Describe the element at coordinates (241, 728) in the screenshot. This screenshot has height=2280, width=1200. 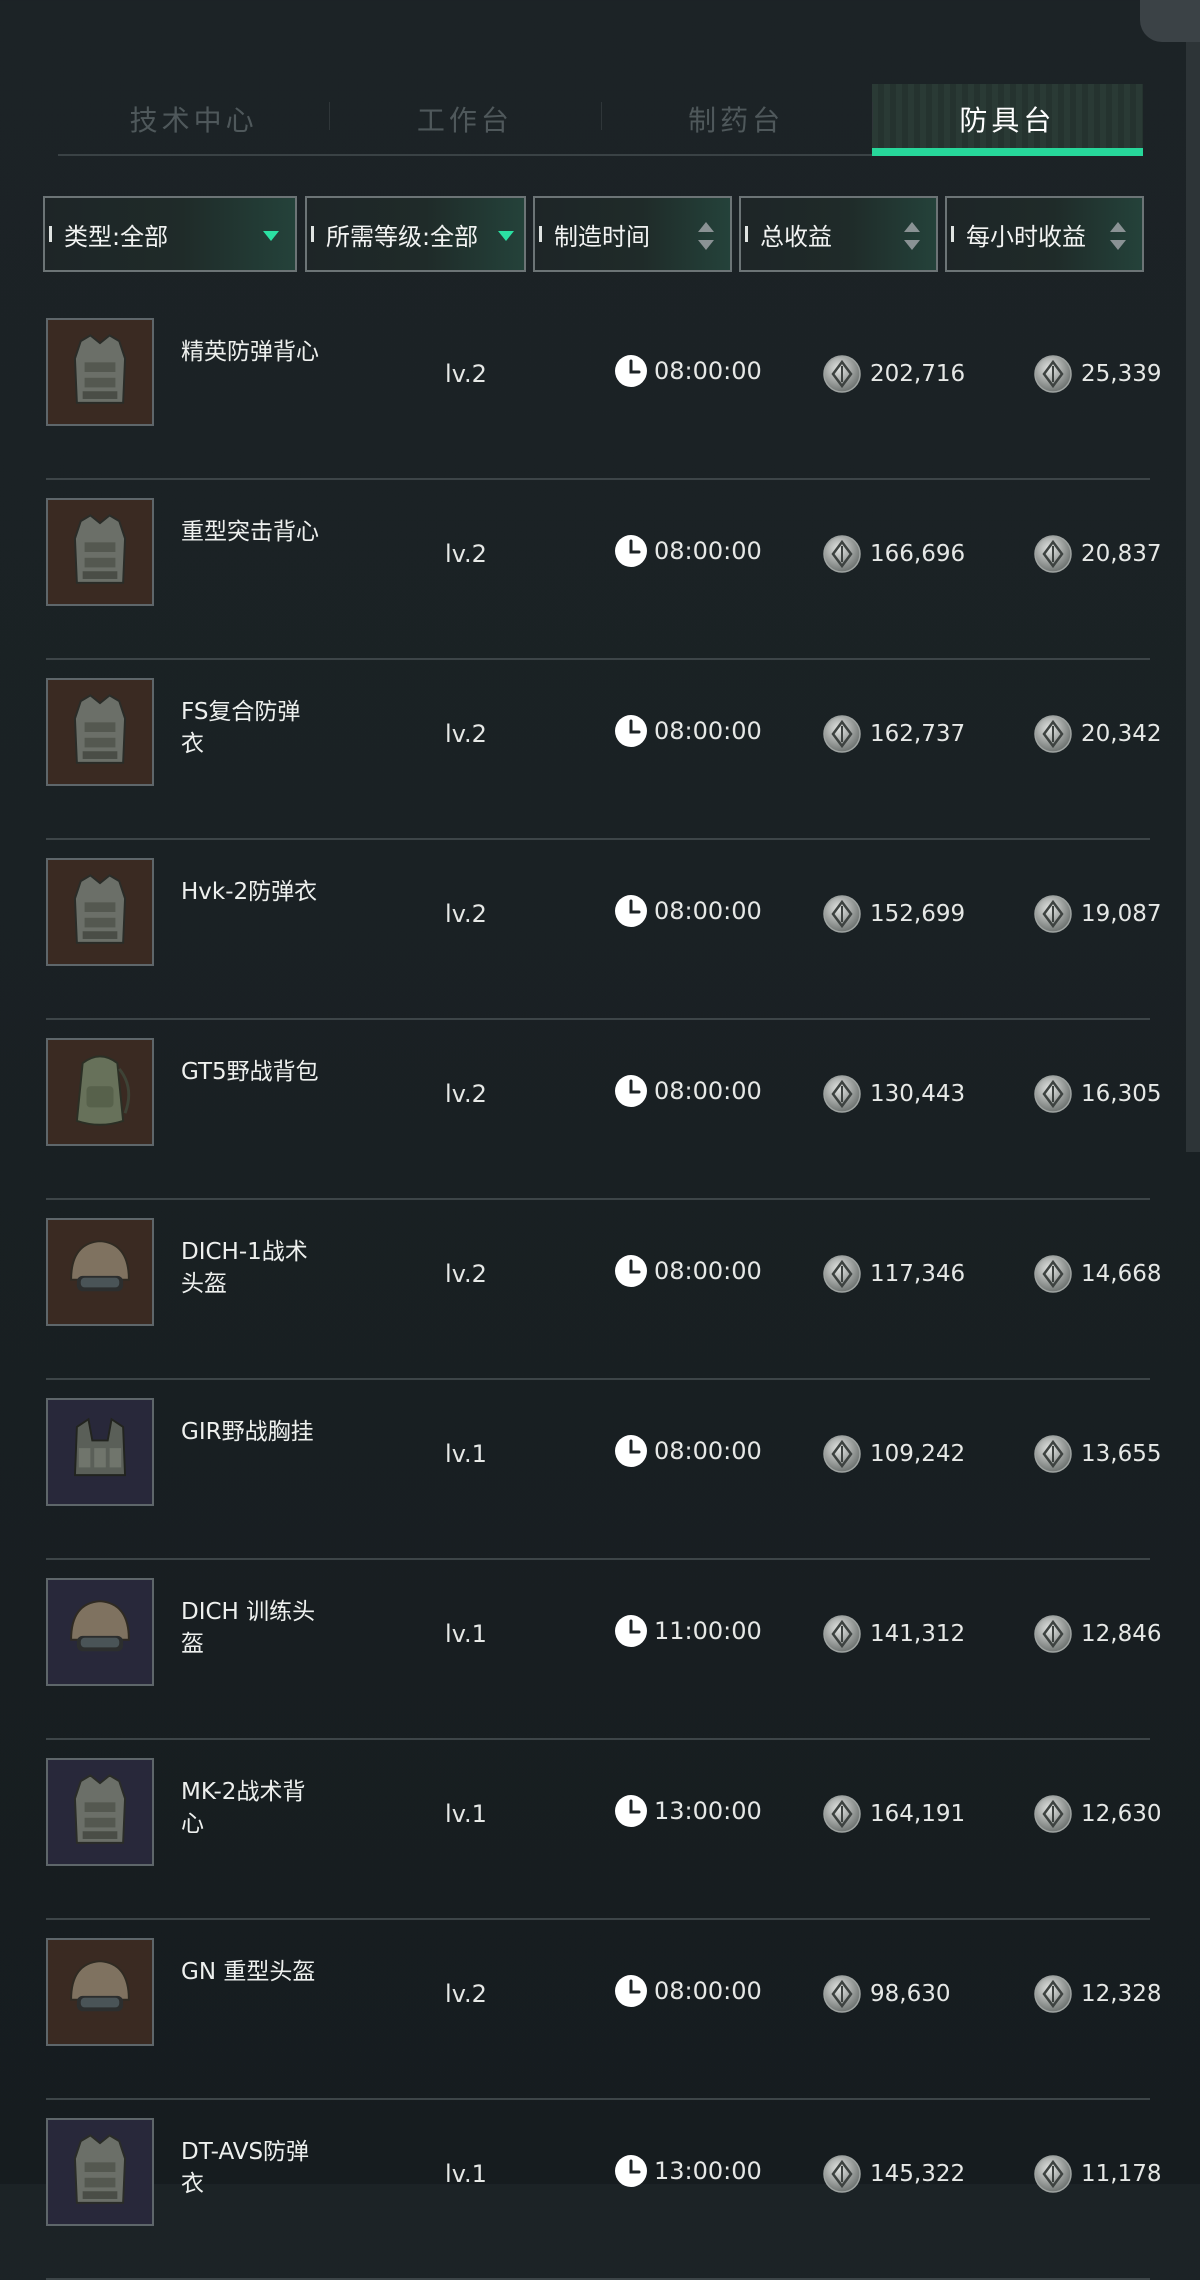
I see `item-name: FS复合防弹衣` at that location.